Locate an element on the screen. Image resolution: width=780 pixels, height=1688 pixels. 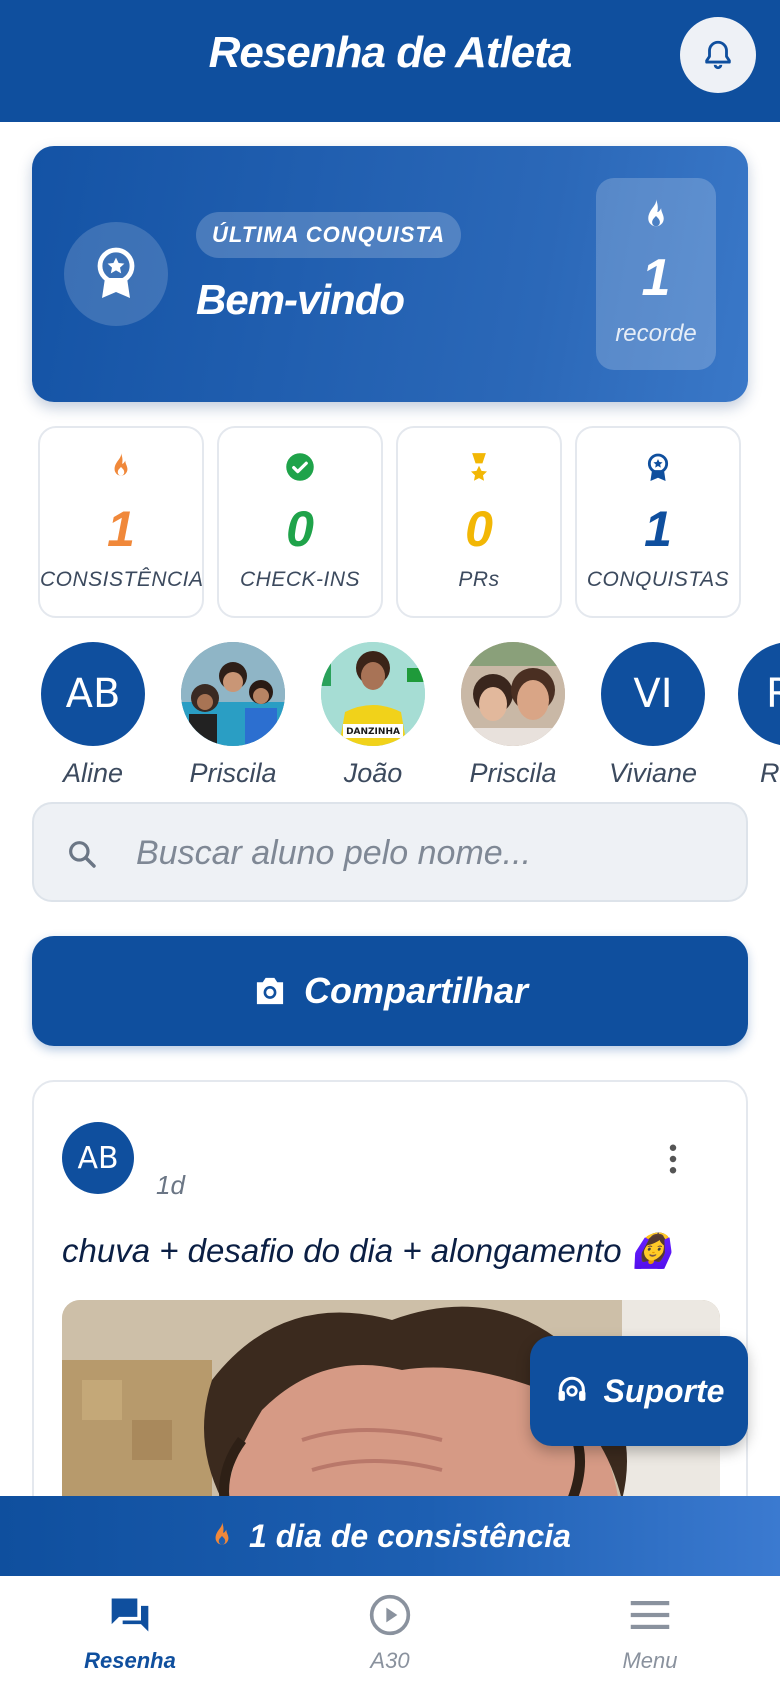
story-item: R Ra is located at coordinates (759, 715).